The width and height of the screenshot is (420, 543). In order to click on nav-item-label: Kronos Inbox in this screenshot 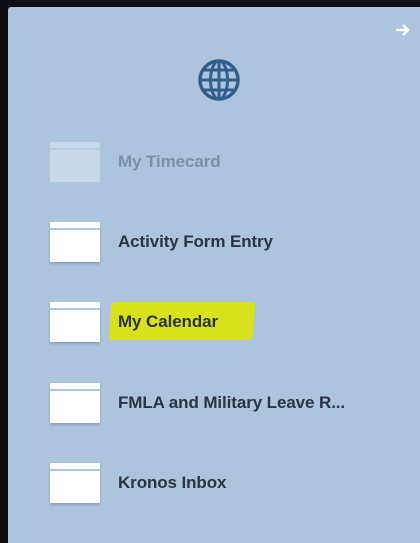, I will do `click(172, 482)`.